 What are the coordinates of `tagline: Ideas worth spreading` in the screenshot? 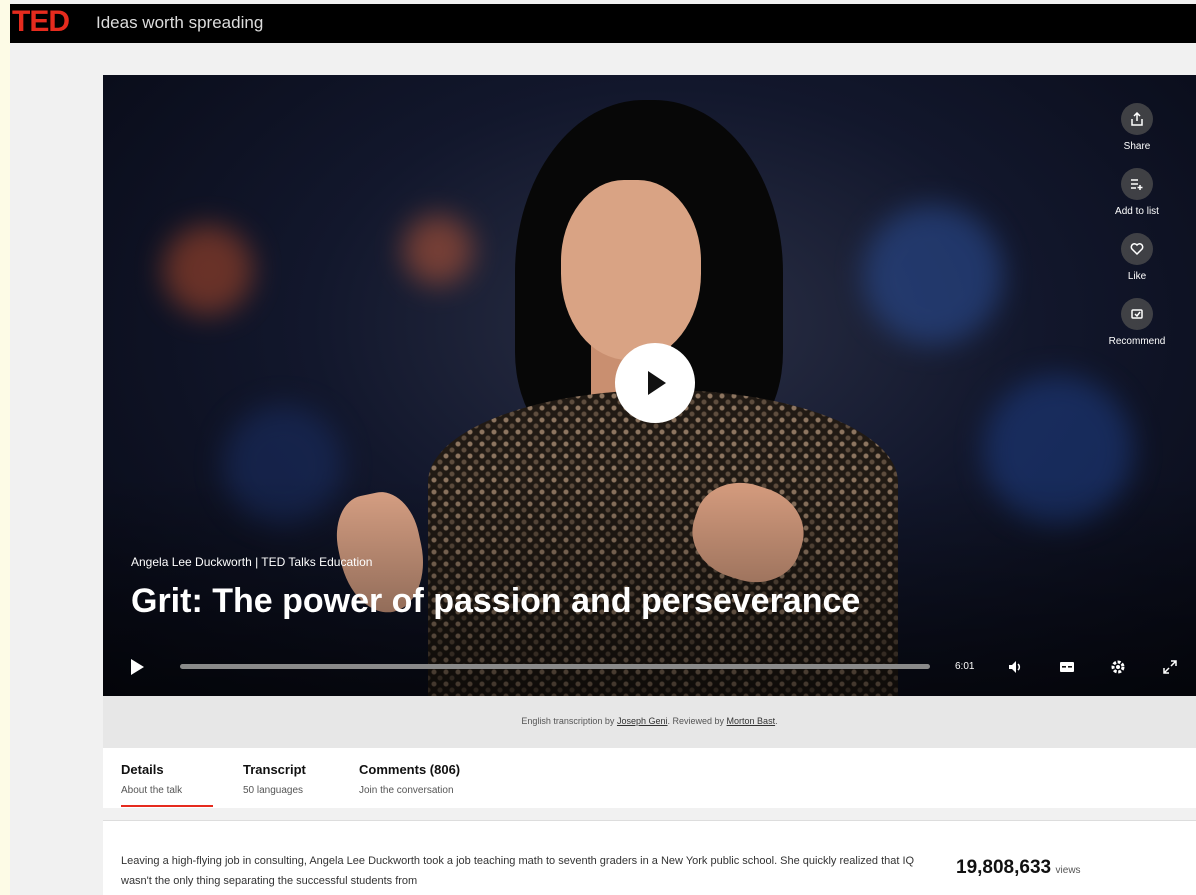 It's located at (180, 22).